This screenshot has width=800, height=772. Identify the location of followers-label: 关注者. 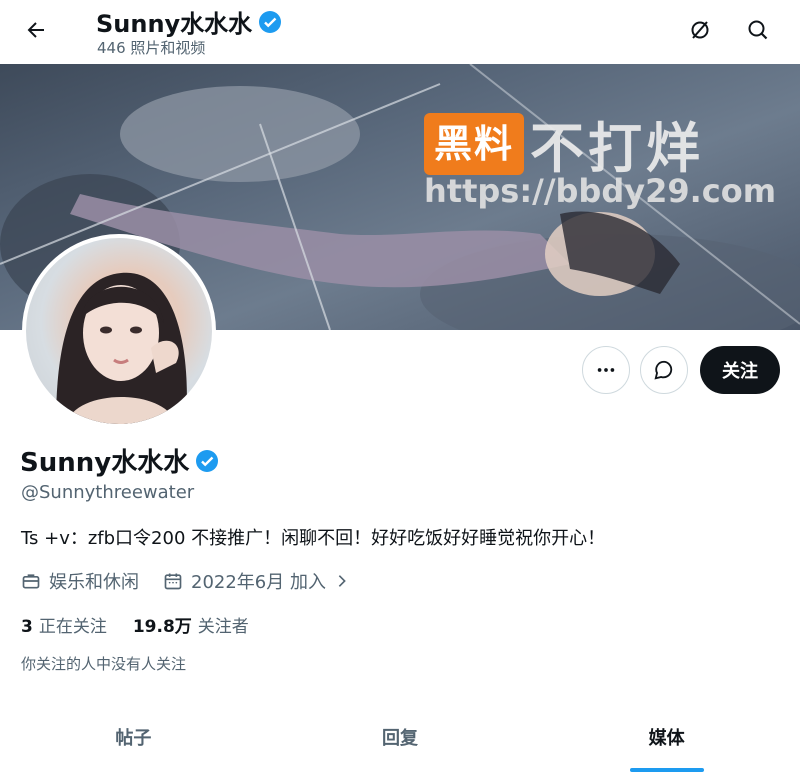
(223, 627).